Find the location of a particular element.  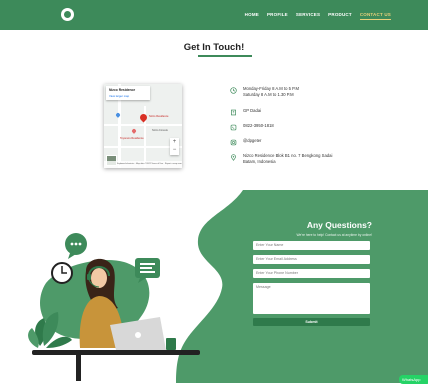

nav-links: HOME PROFILE SERVICES PRODUCT CONTACT US is located at coordinates (318, 16).